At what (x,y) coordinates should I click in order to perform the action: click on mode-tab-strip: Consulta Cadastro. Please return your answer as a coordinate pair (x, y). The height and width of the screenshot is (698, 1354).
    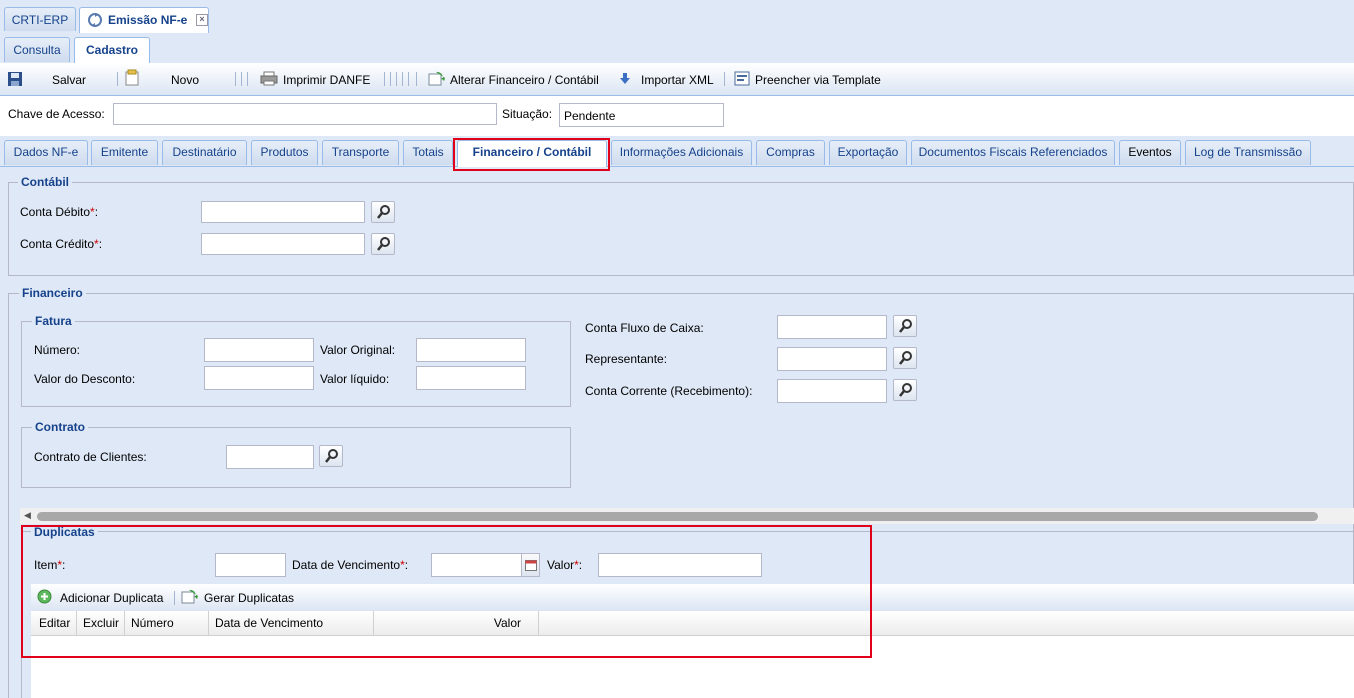
    Looking at the image, I should click on (677, 48).